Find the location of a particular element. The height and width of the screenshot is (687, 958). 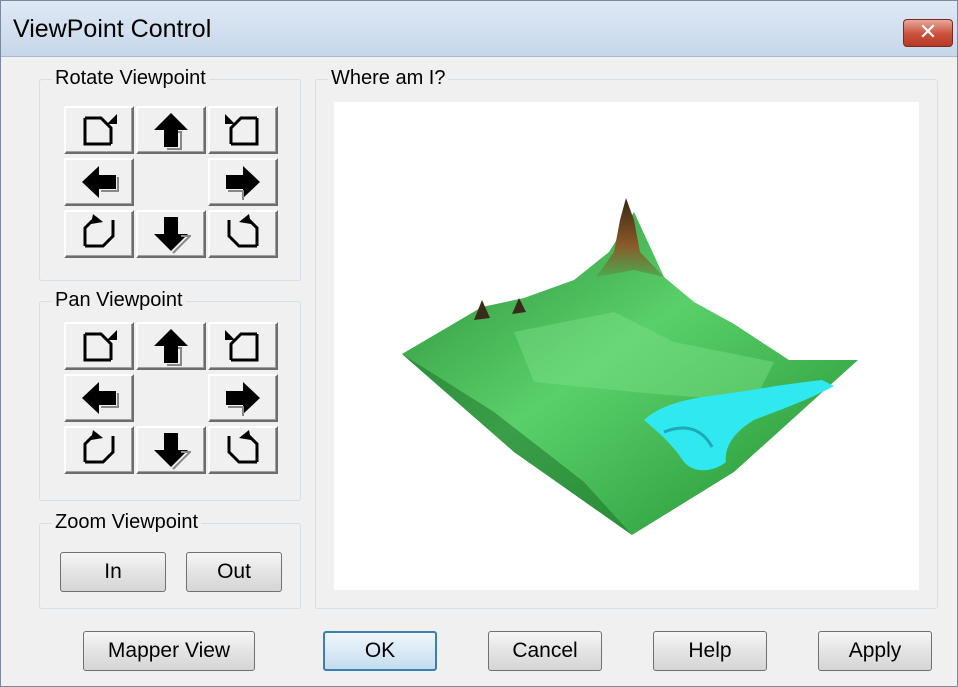

window-title: ViewPoint Control is located at coordinates (112, 29).